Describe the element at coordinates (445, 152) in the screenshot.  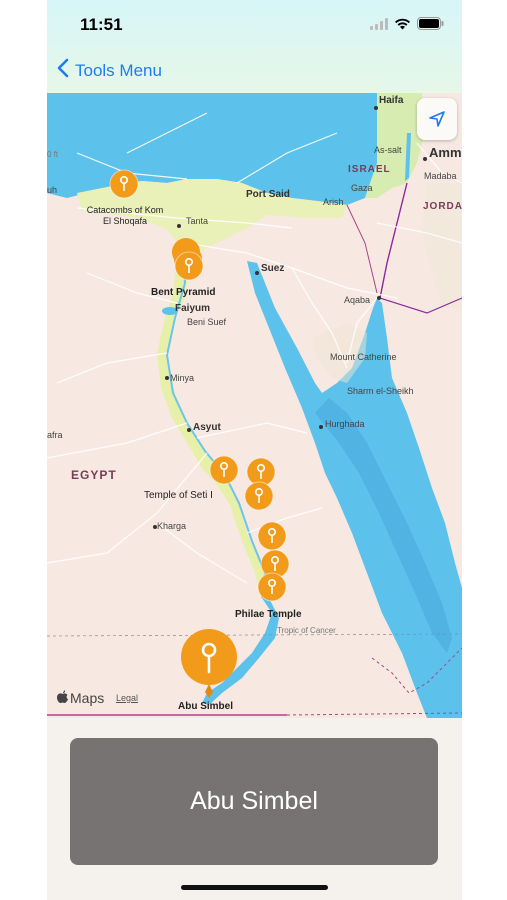
I see `place-label: Amm` at that location.